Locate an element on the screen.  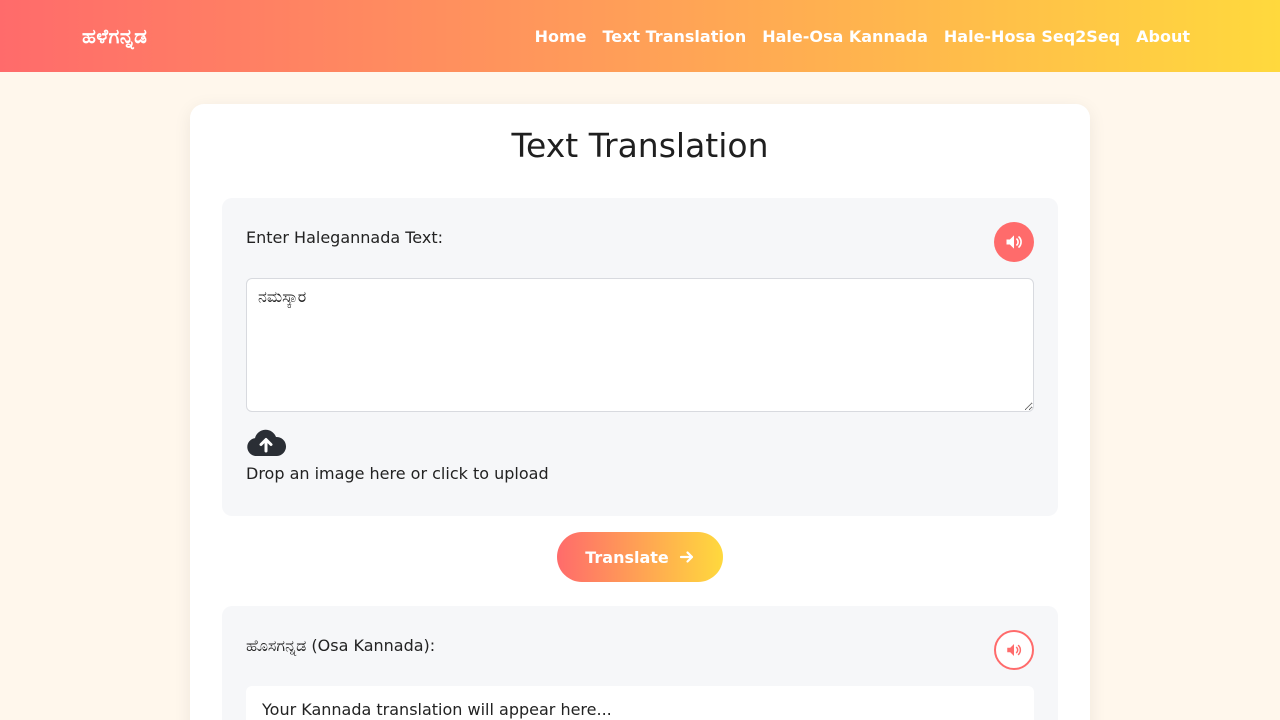
output-label: ಹೊಸಗನ್ನಡ (Osa Kannada): is located at coordinates (341, 645).